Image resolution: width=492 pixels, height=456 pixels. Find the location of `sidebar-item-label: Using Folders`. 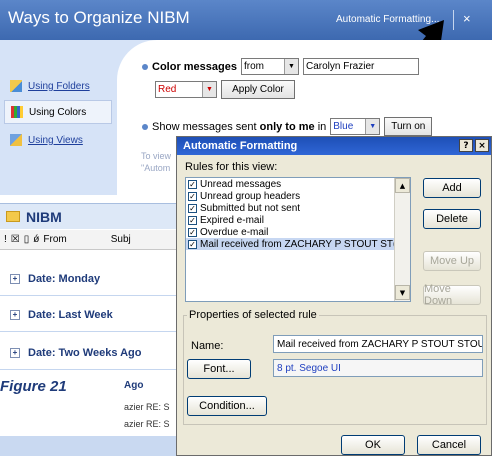

sidebar-item-label: Using Folders is located at coordinates (59, 86).